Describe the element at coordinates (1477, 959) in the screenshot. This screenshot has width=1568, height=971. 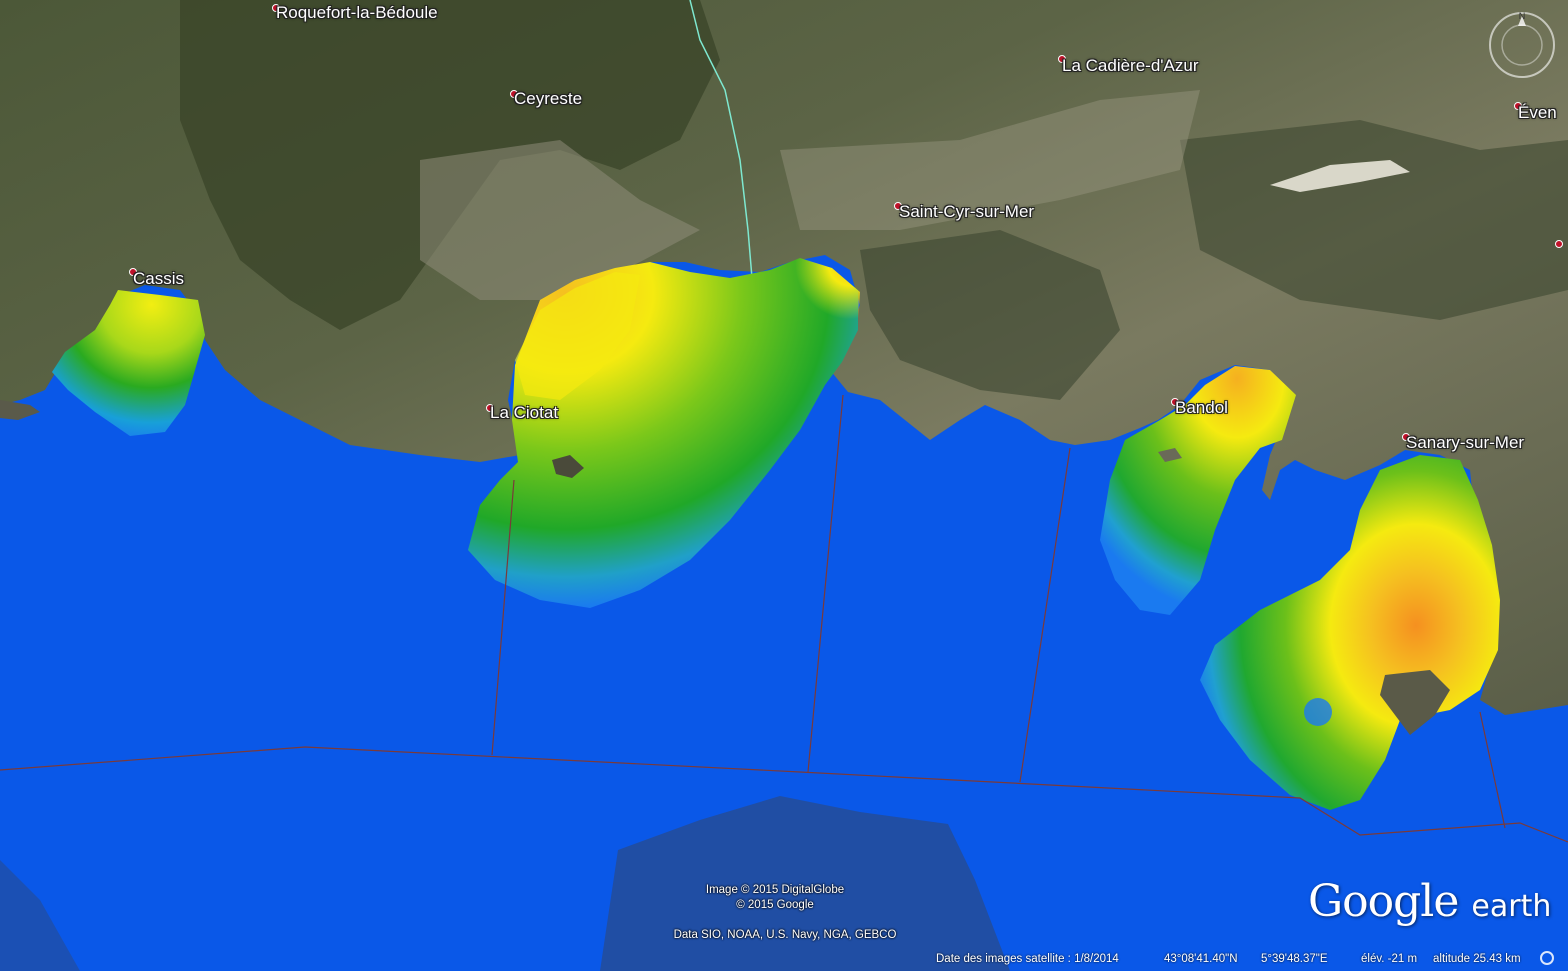
I see `altitude-readout: altitude 25.43 km` at that location.